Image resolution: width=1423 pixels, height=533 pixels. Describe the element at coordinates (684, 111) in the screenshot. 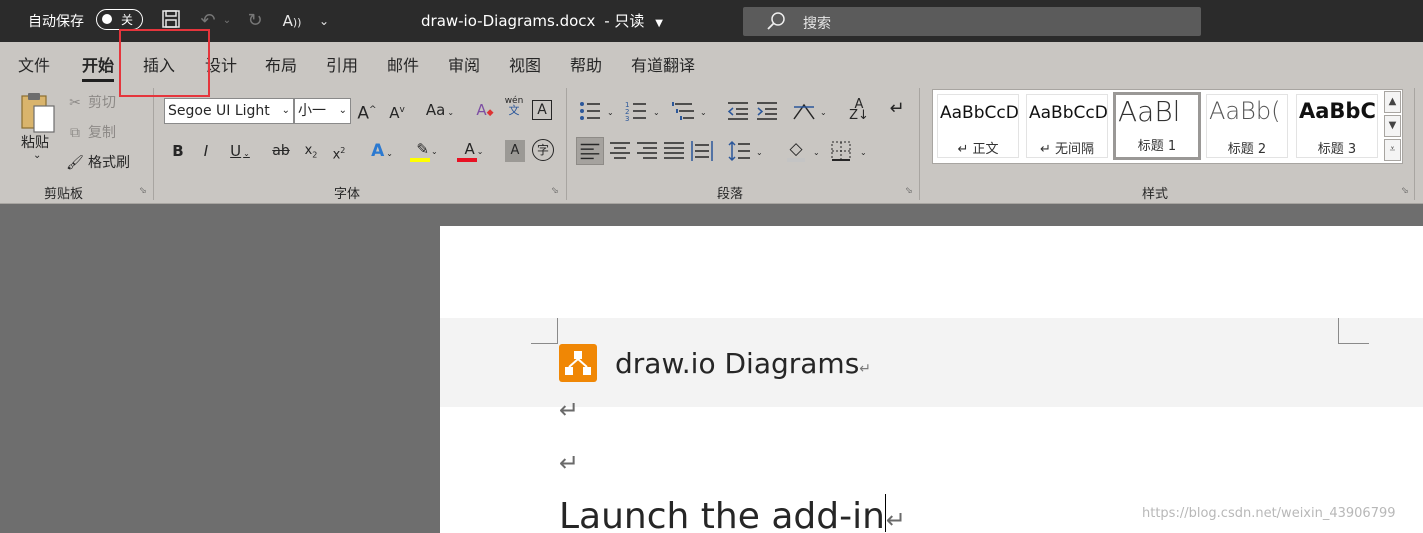

I see `multilevel-list-icon` at that location.